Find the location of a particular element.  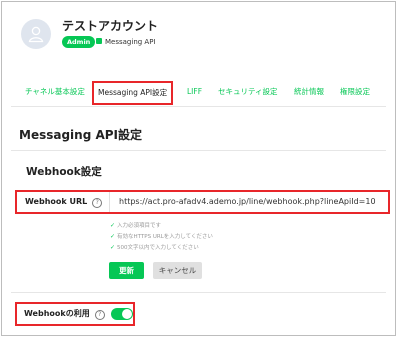

tab-permissions: 権限設定 is located at coordinates (355, 92).